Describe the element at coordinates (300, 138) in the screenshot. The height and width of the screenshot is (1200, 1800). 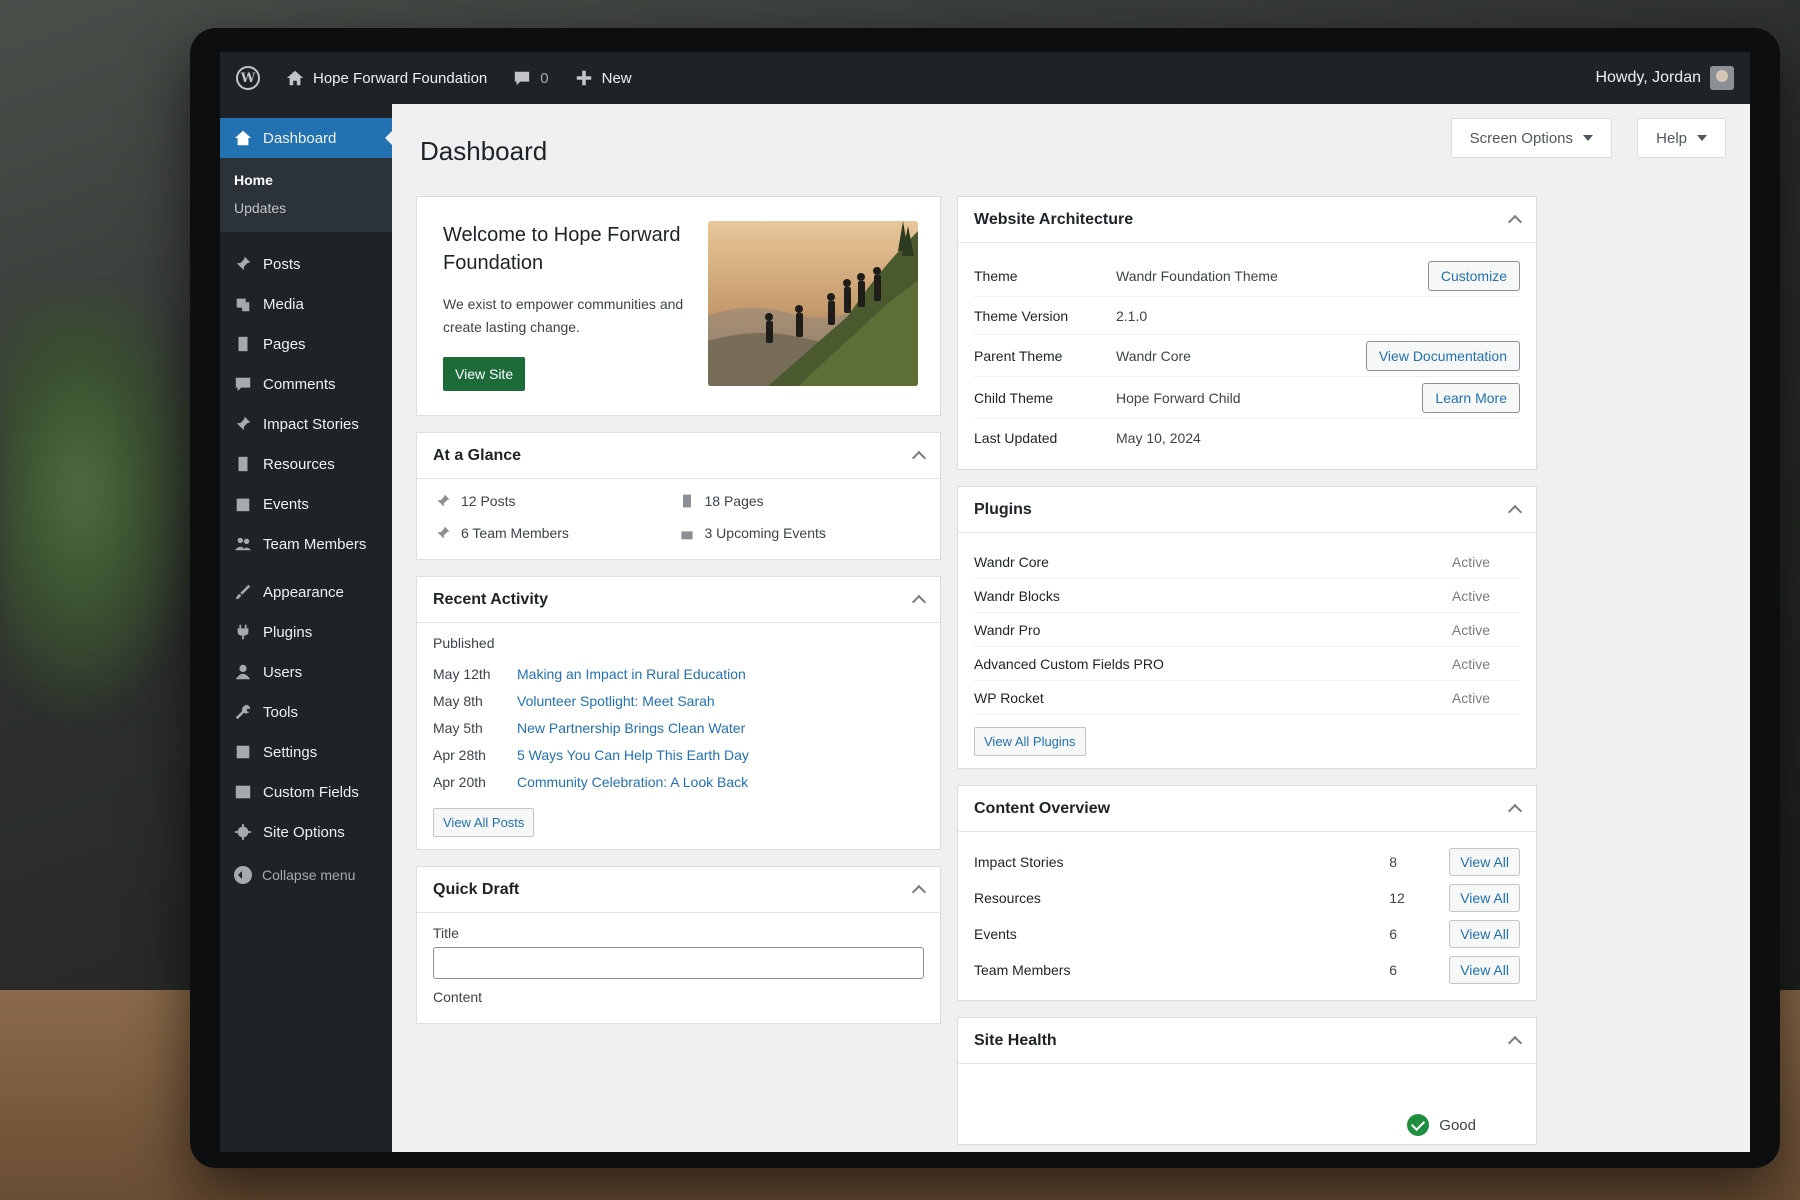
I see `sidebar-item-label: Dashboard` at that location.